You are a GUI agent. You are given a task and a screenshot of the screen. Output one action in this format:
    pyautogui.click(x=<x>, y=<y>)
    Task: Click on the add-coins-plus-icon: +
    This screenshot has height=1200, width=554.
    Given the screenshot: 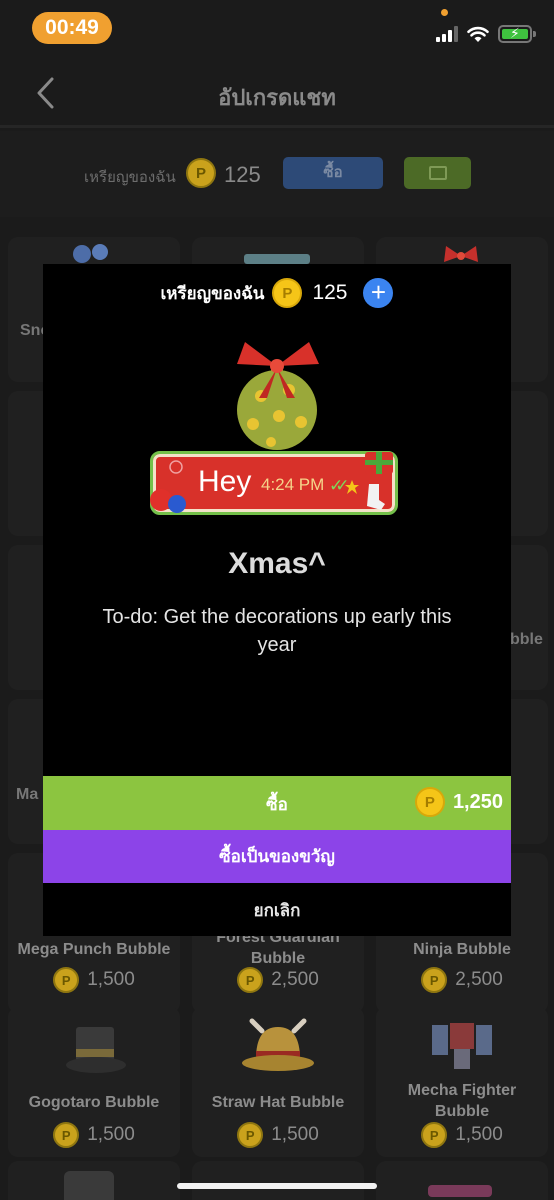 What is the action you would take?
    pyautogui.click(x=378, y=293)
    